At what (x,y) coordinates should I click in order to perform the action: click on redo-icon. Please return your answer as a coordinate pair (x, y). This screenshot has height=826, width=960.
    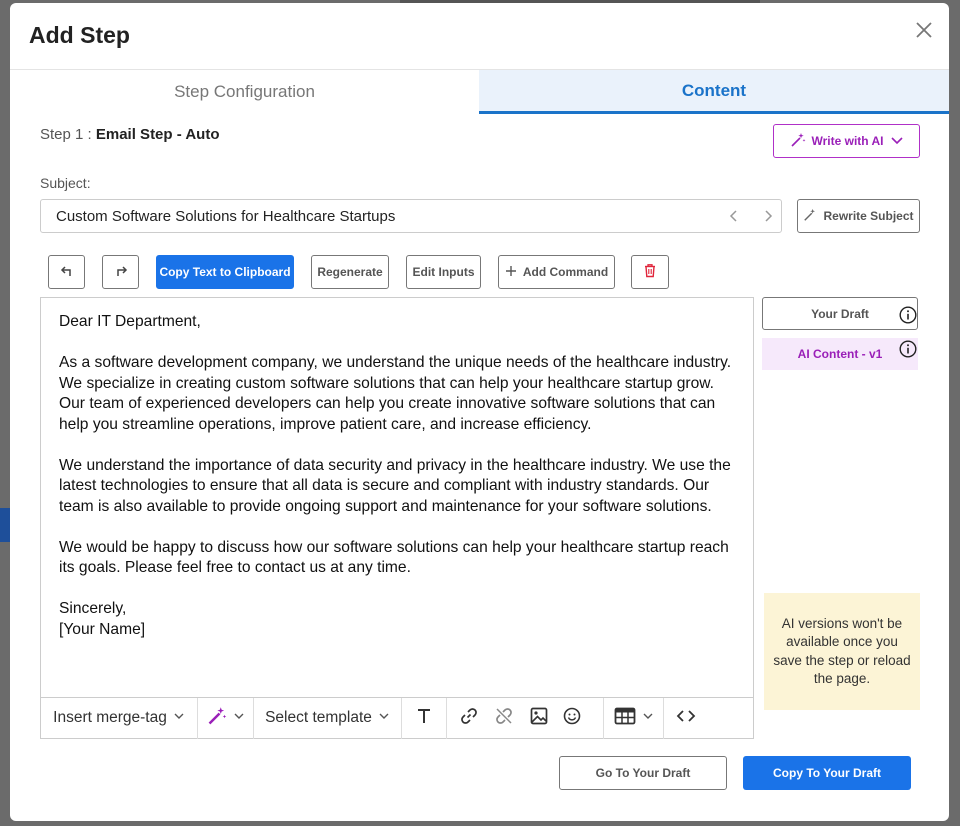
    Looking at the image, I should click on (121, 272).